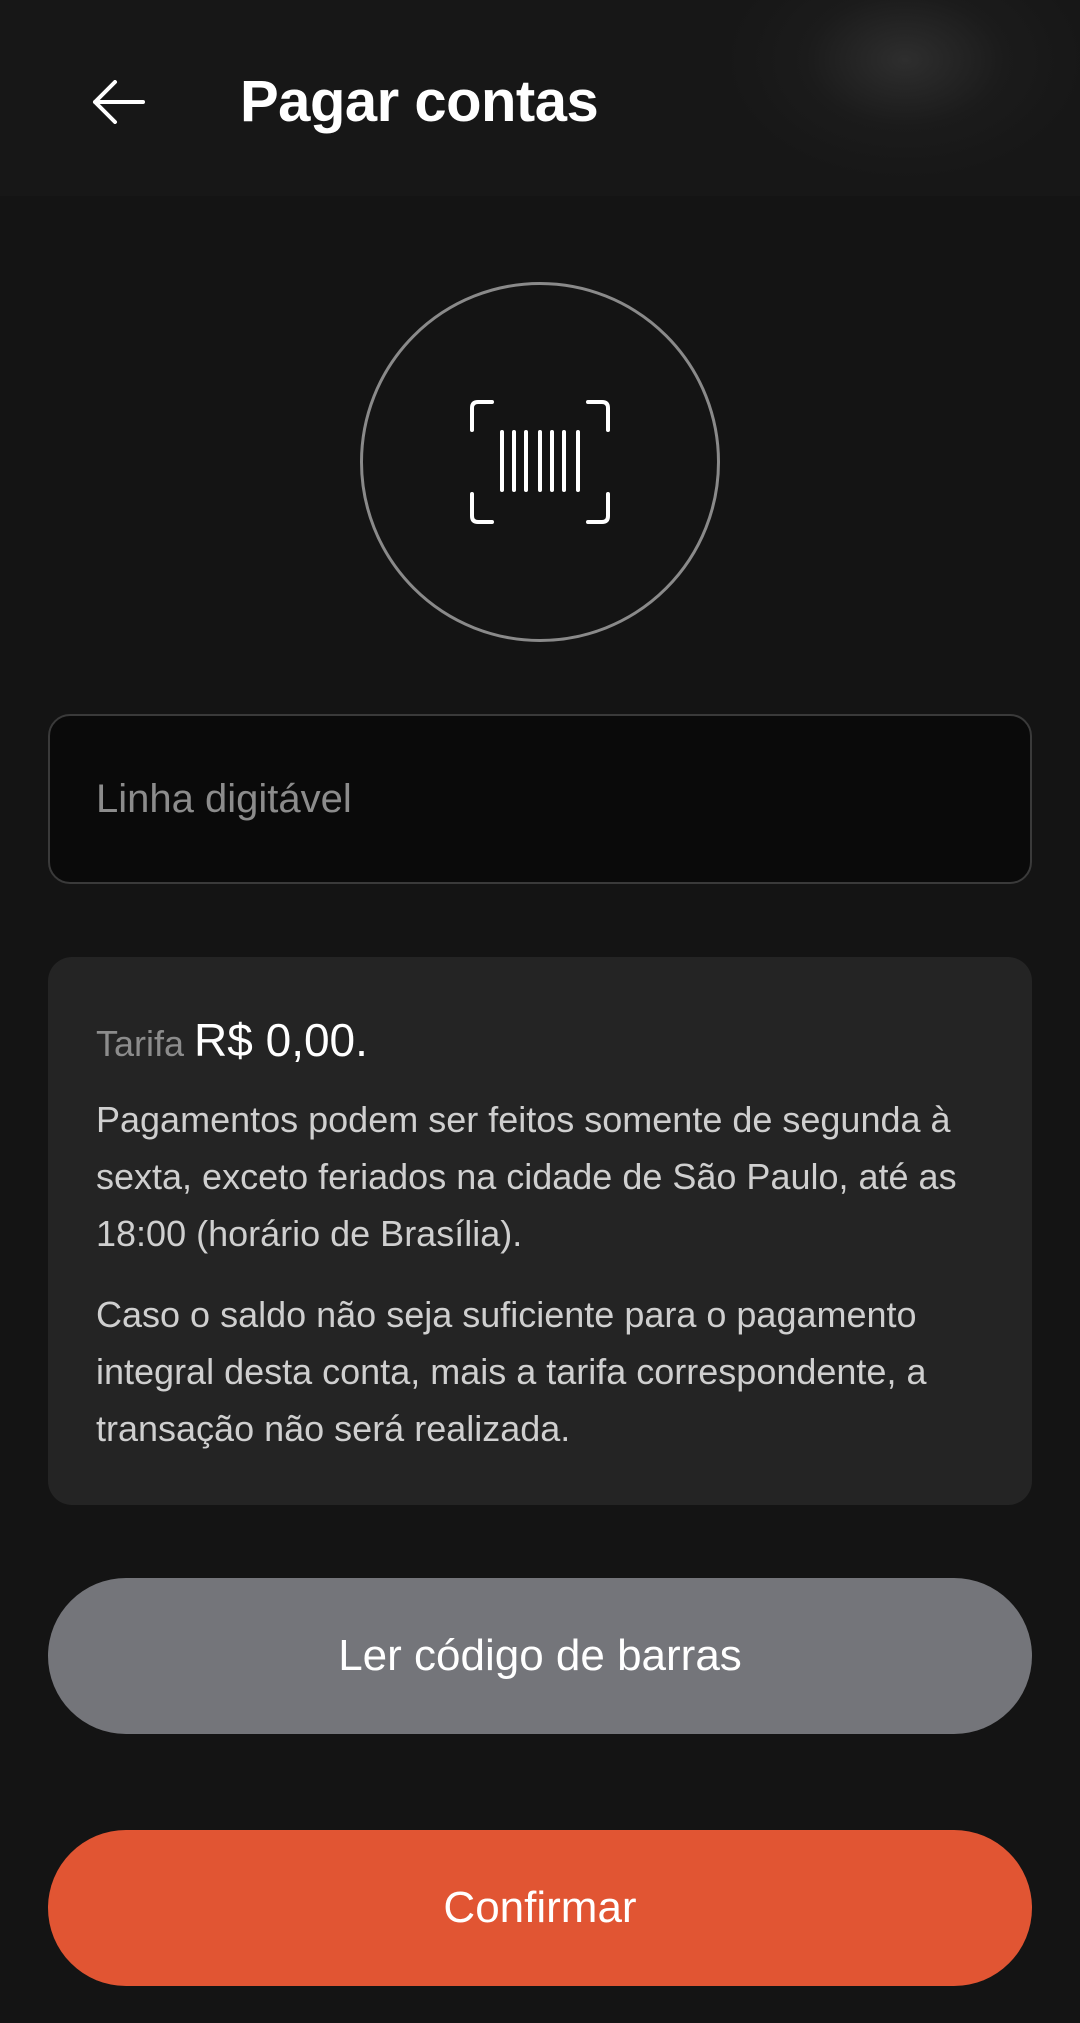 The height and width of the screenshot is (2023, 1080). I want to click on barcode-scanner-graphic, so click(540, 462).